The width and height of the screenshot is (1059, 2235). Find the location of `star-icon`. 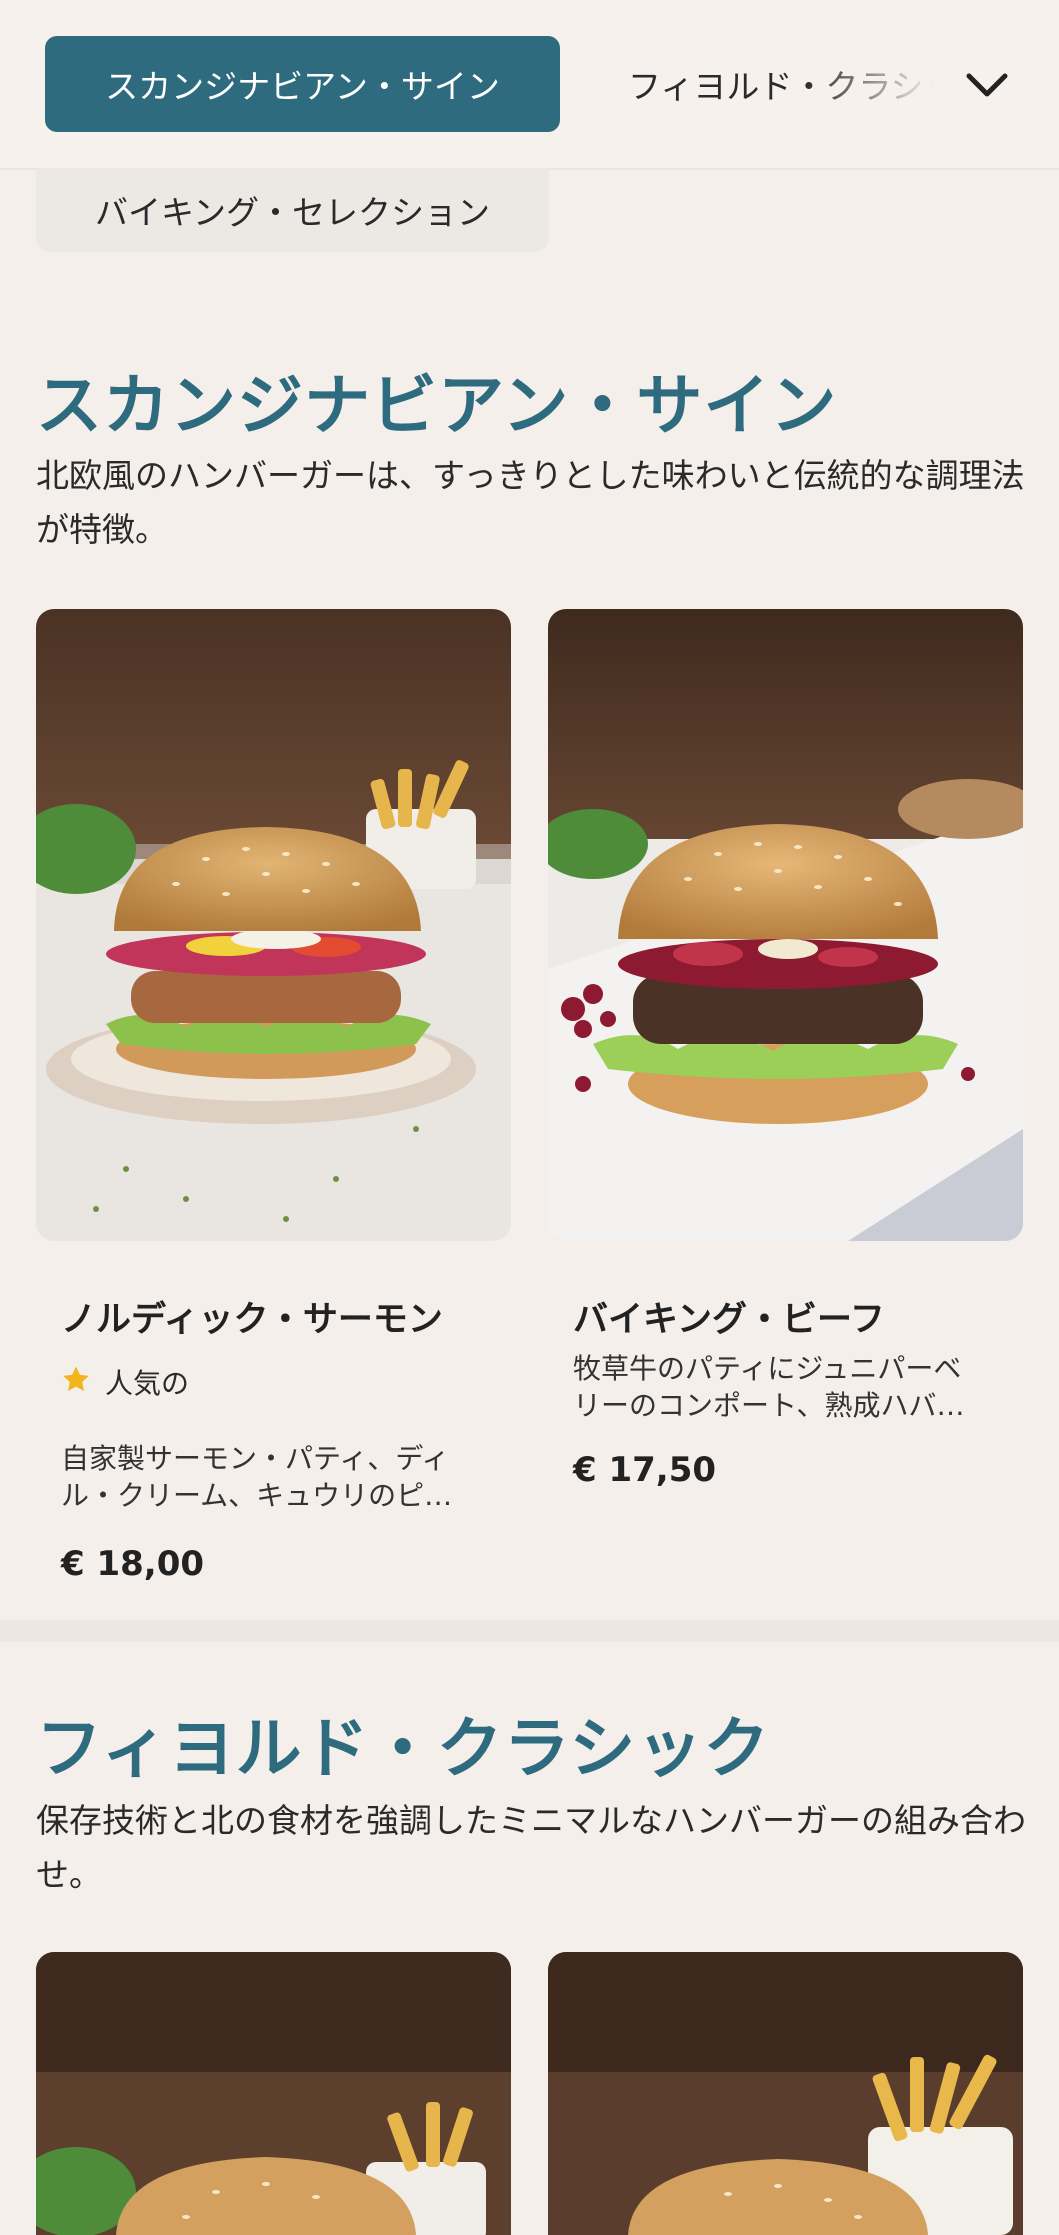

star-icon is located at coordinates (76, 1382).